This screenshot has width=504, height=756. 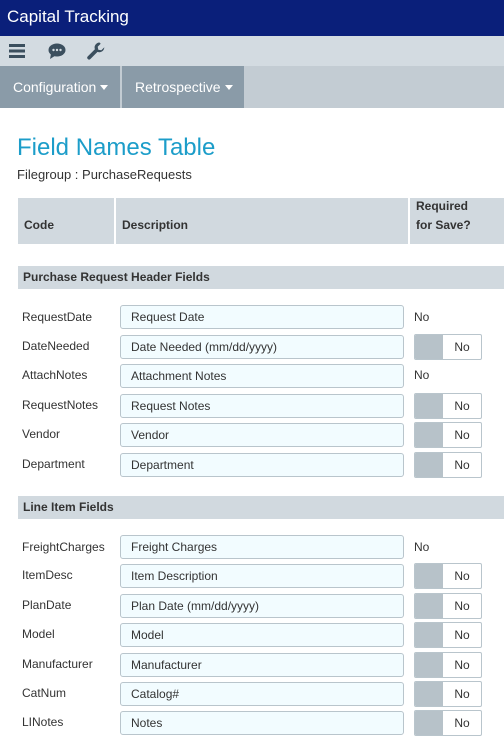 What do you see at coordinates (39, 225) in the screenshot?
I see `column-header-code-label: Code` at bounding box center [39, 225].